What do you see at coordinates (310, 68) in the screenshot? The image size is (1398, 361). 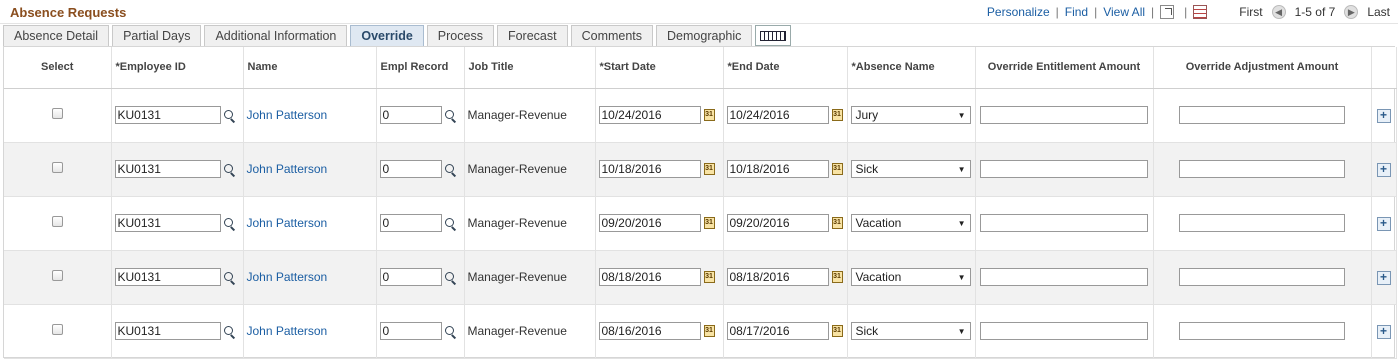 I see `column-header-name: Name` at bounding box center [310, 68].